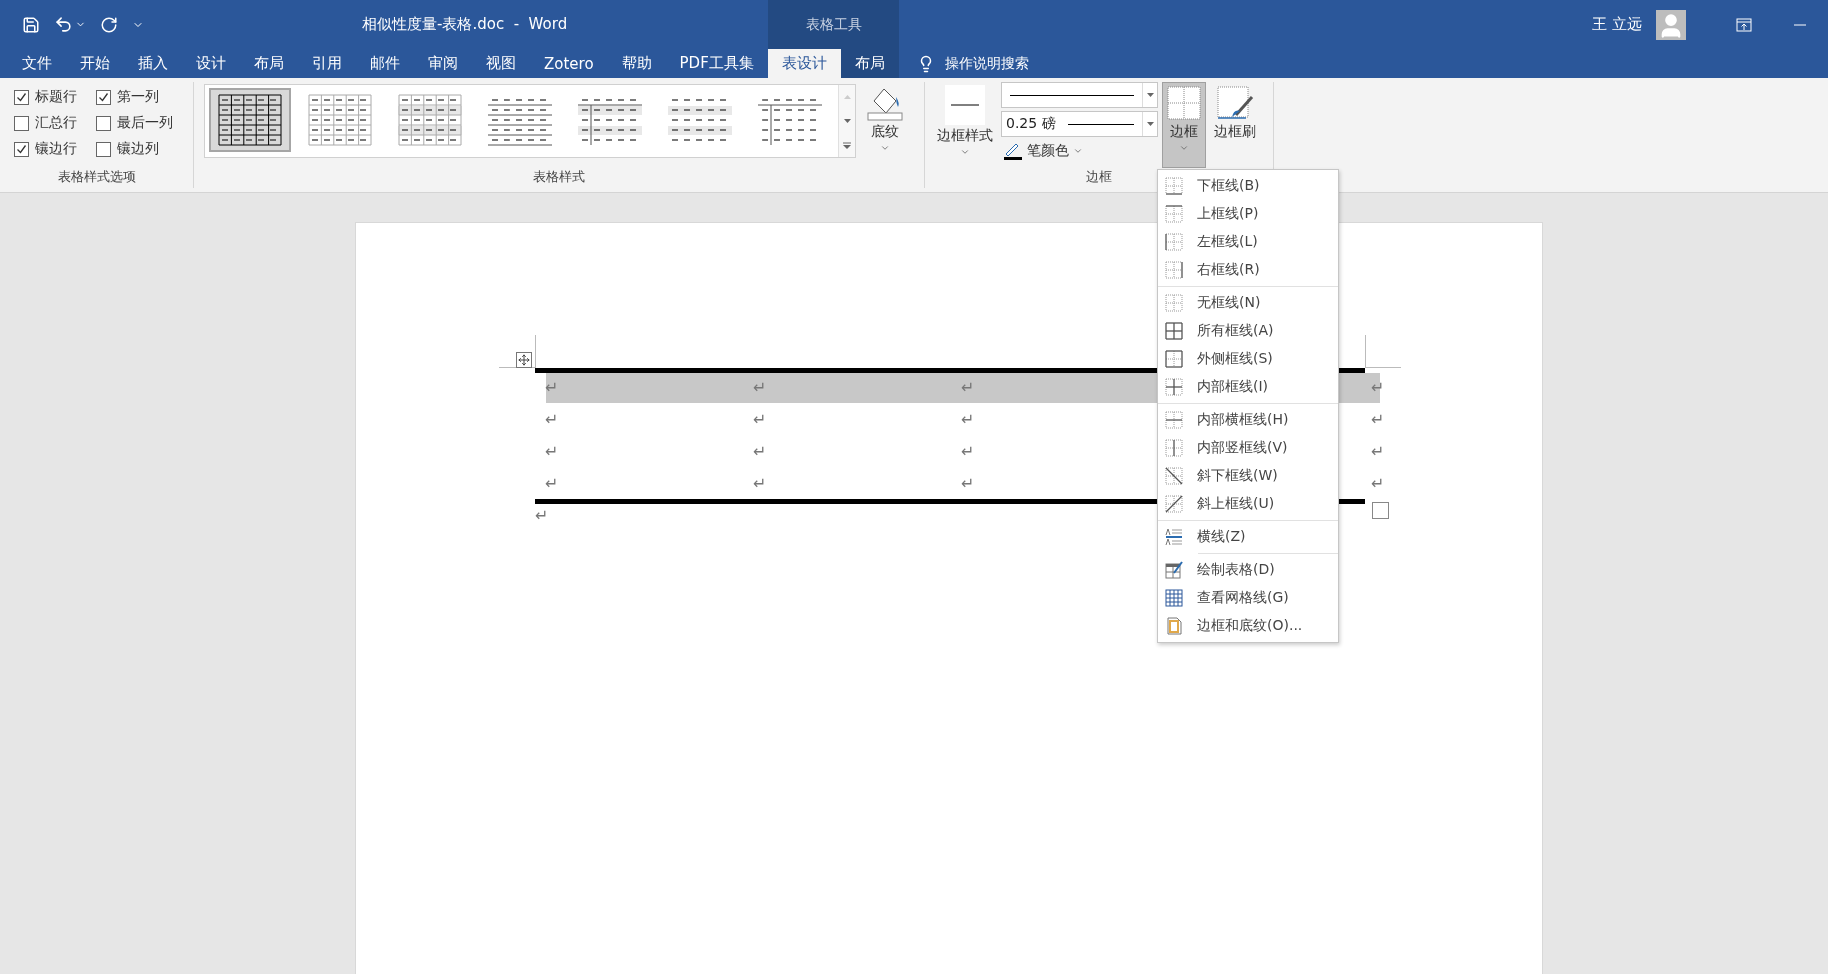  What do you see at coordinates (1174, 242) in the screenshot?
I see `left-border-icon` at bounding box center [1174, 242].